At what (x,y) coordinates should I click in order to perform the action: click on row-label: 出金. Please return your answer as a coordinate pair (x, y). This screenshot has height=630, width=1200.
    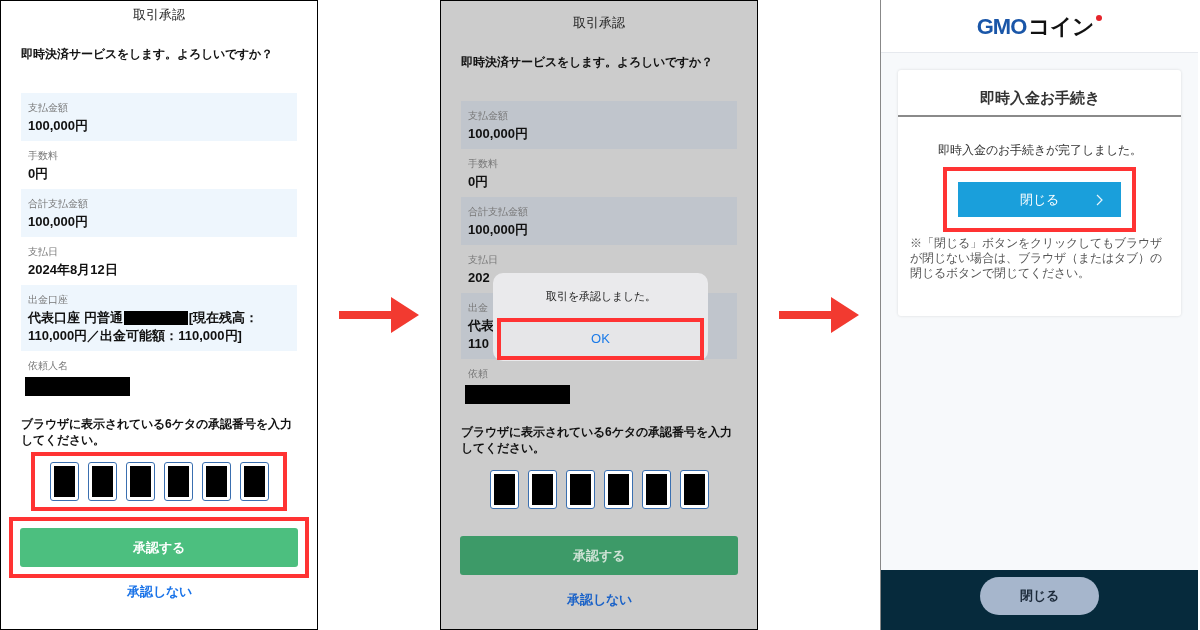
    Looking at the image, I should click on (478, 308).